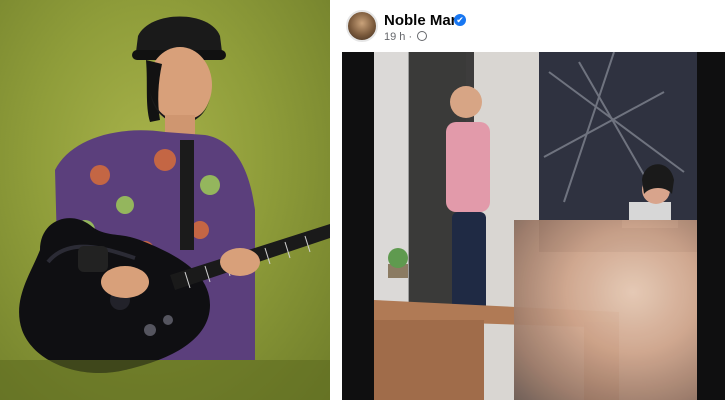 The width and height of the screenshot is (725, 400). Describe the element at coordinates (460, 20) in the screenshot. I see `verified-badge-icon: ✔` at that location.